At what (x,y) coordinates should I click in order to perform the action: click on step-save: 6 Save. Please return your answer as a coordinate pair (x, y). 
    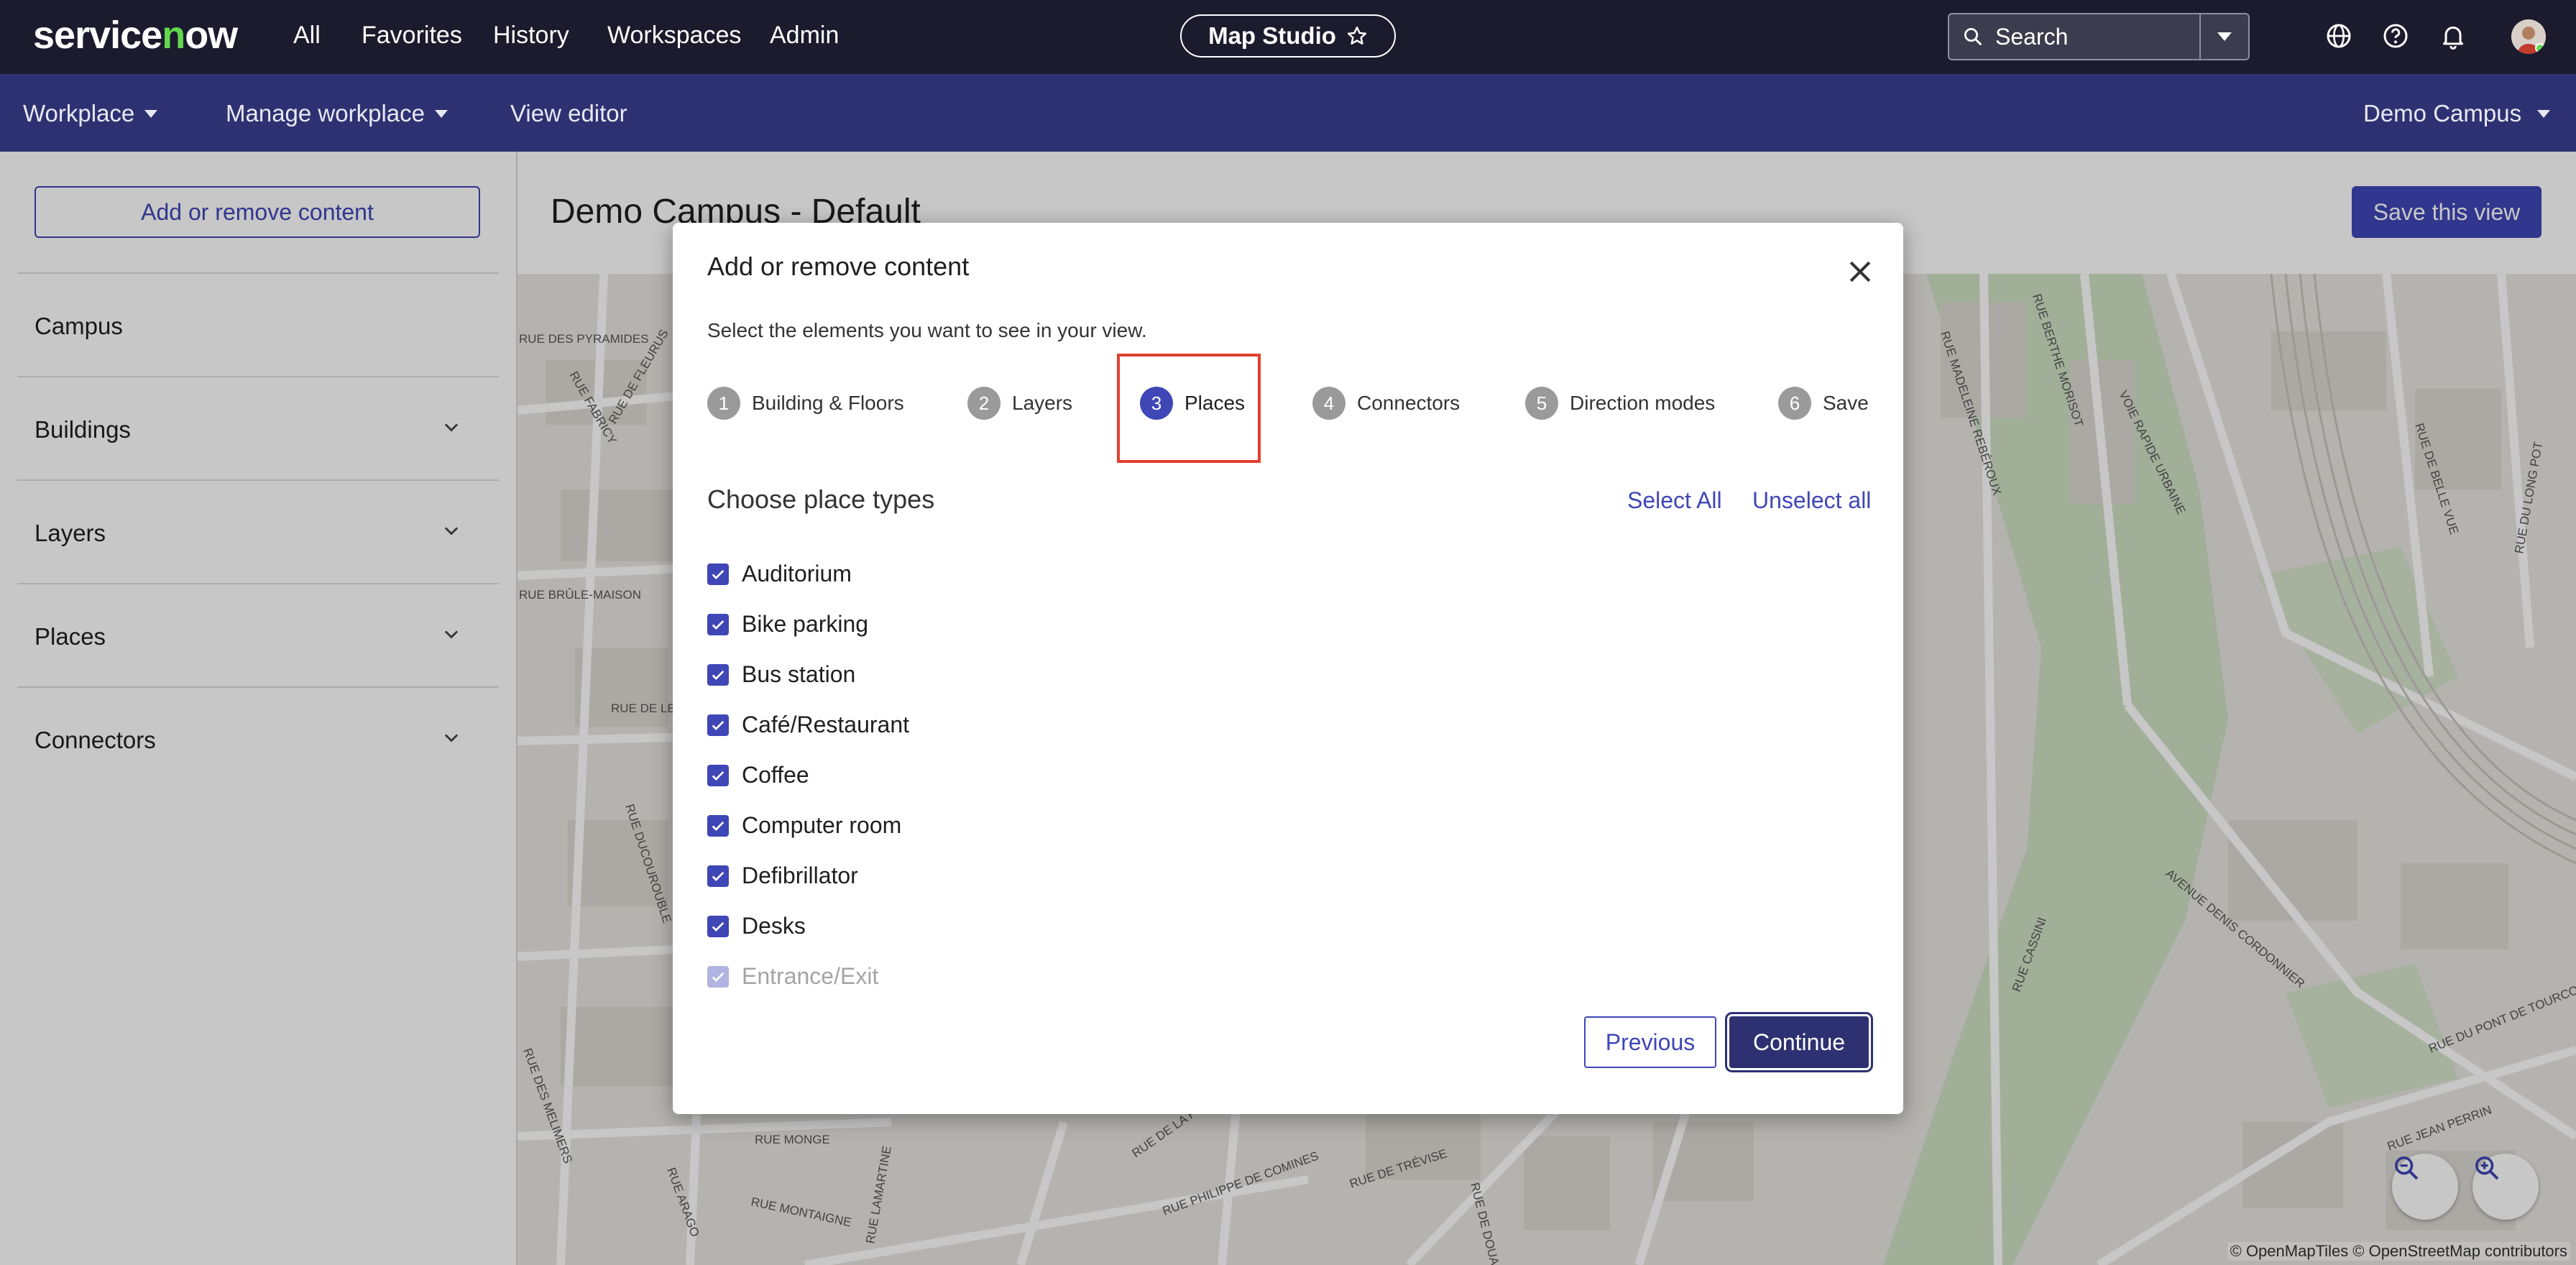
    Looking at the image, I should click on (1823, 403).